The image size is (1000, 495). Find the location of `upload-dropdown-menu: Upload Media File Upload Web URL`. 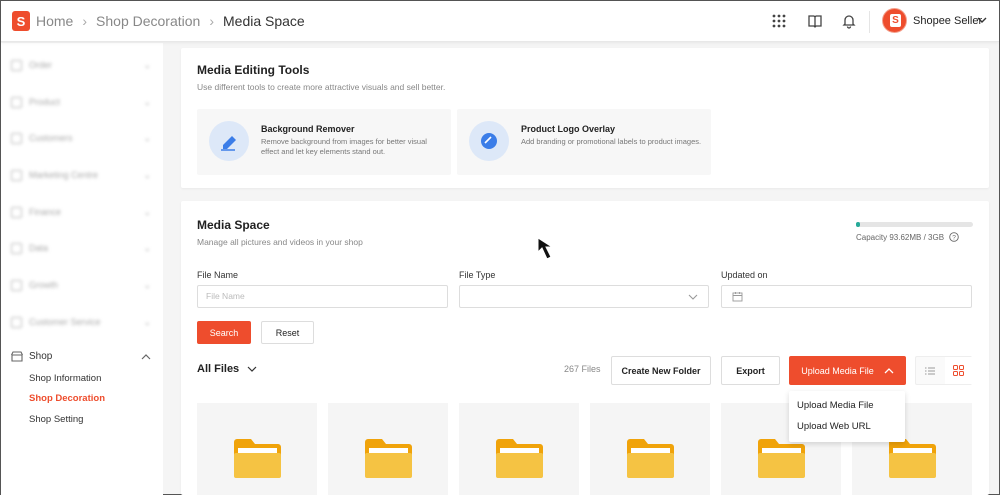

upload-dropdown-menu: Upload Media File Upload Web URL is located at coordinates (847, 416).